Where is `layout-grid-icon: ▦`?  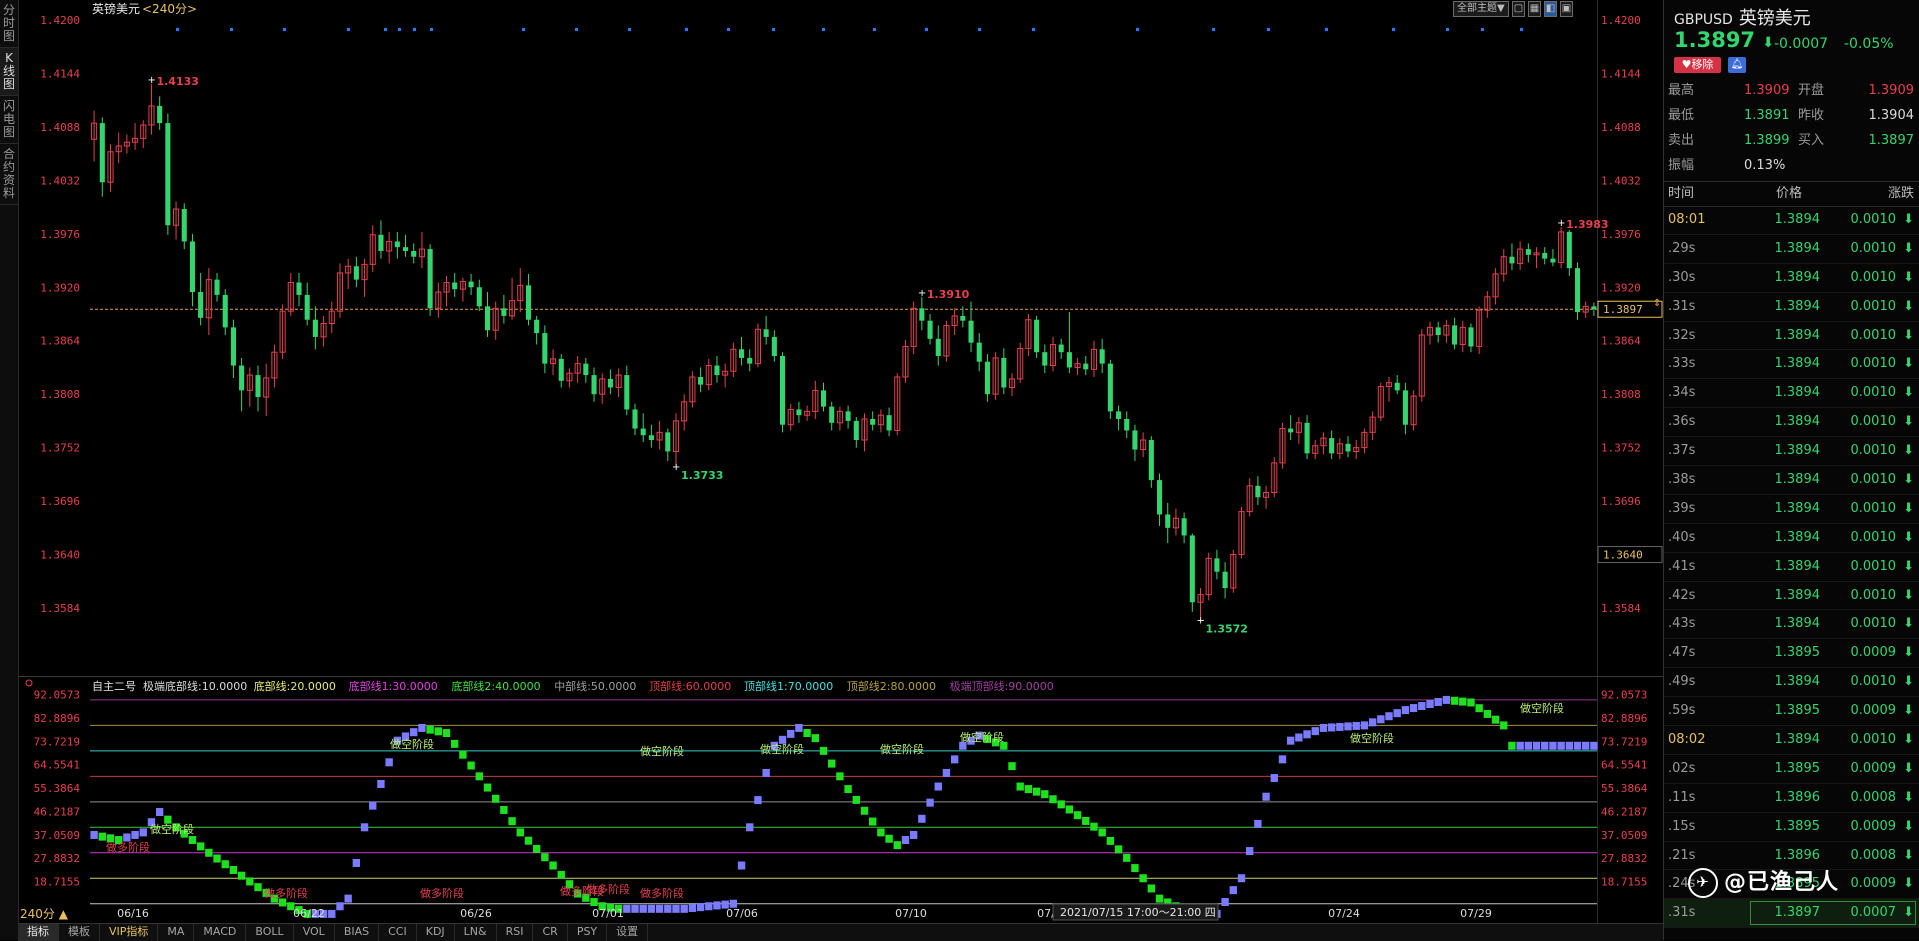 layout-grid-icon: ▦ is located at coordinates (1534, 9).